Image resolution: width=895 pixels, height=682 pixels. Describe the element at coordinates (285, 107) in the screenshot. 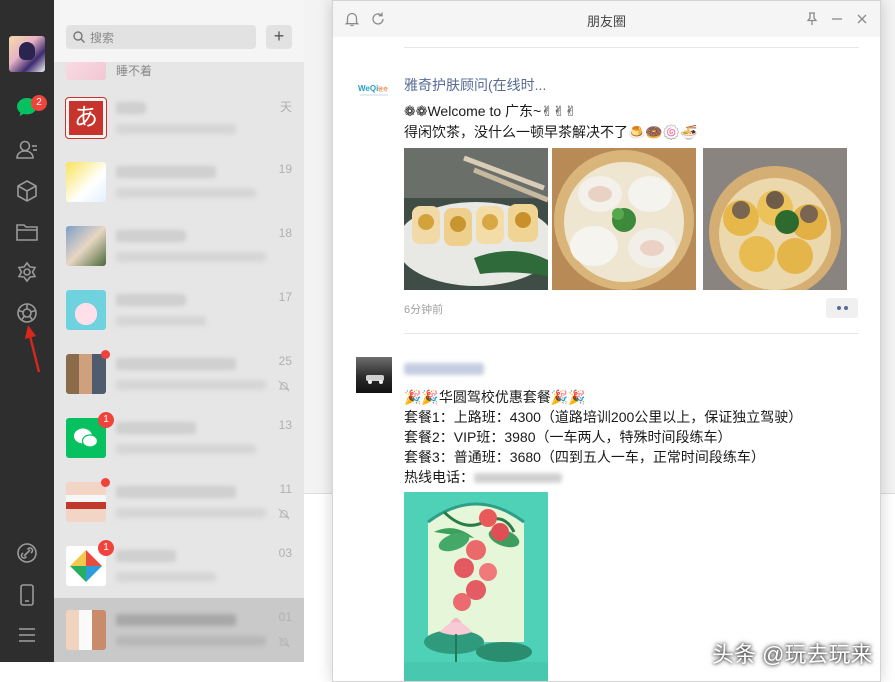

I see `chat-time: 天` at that location.